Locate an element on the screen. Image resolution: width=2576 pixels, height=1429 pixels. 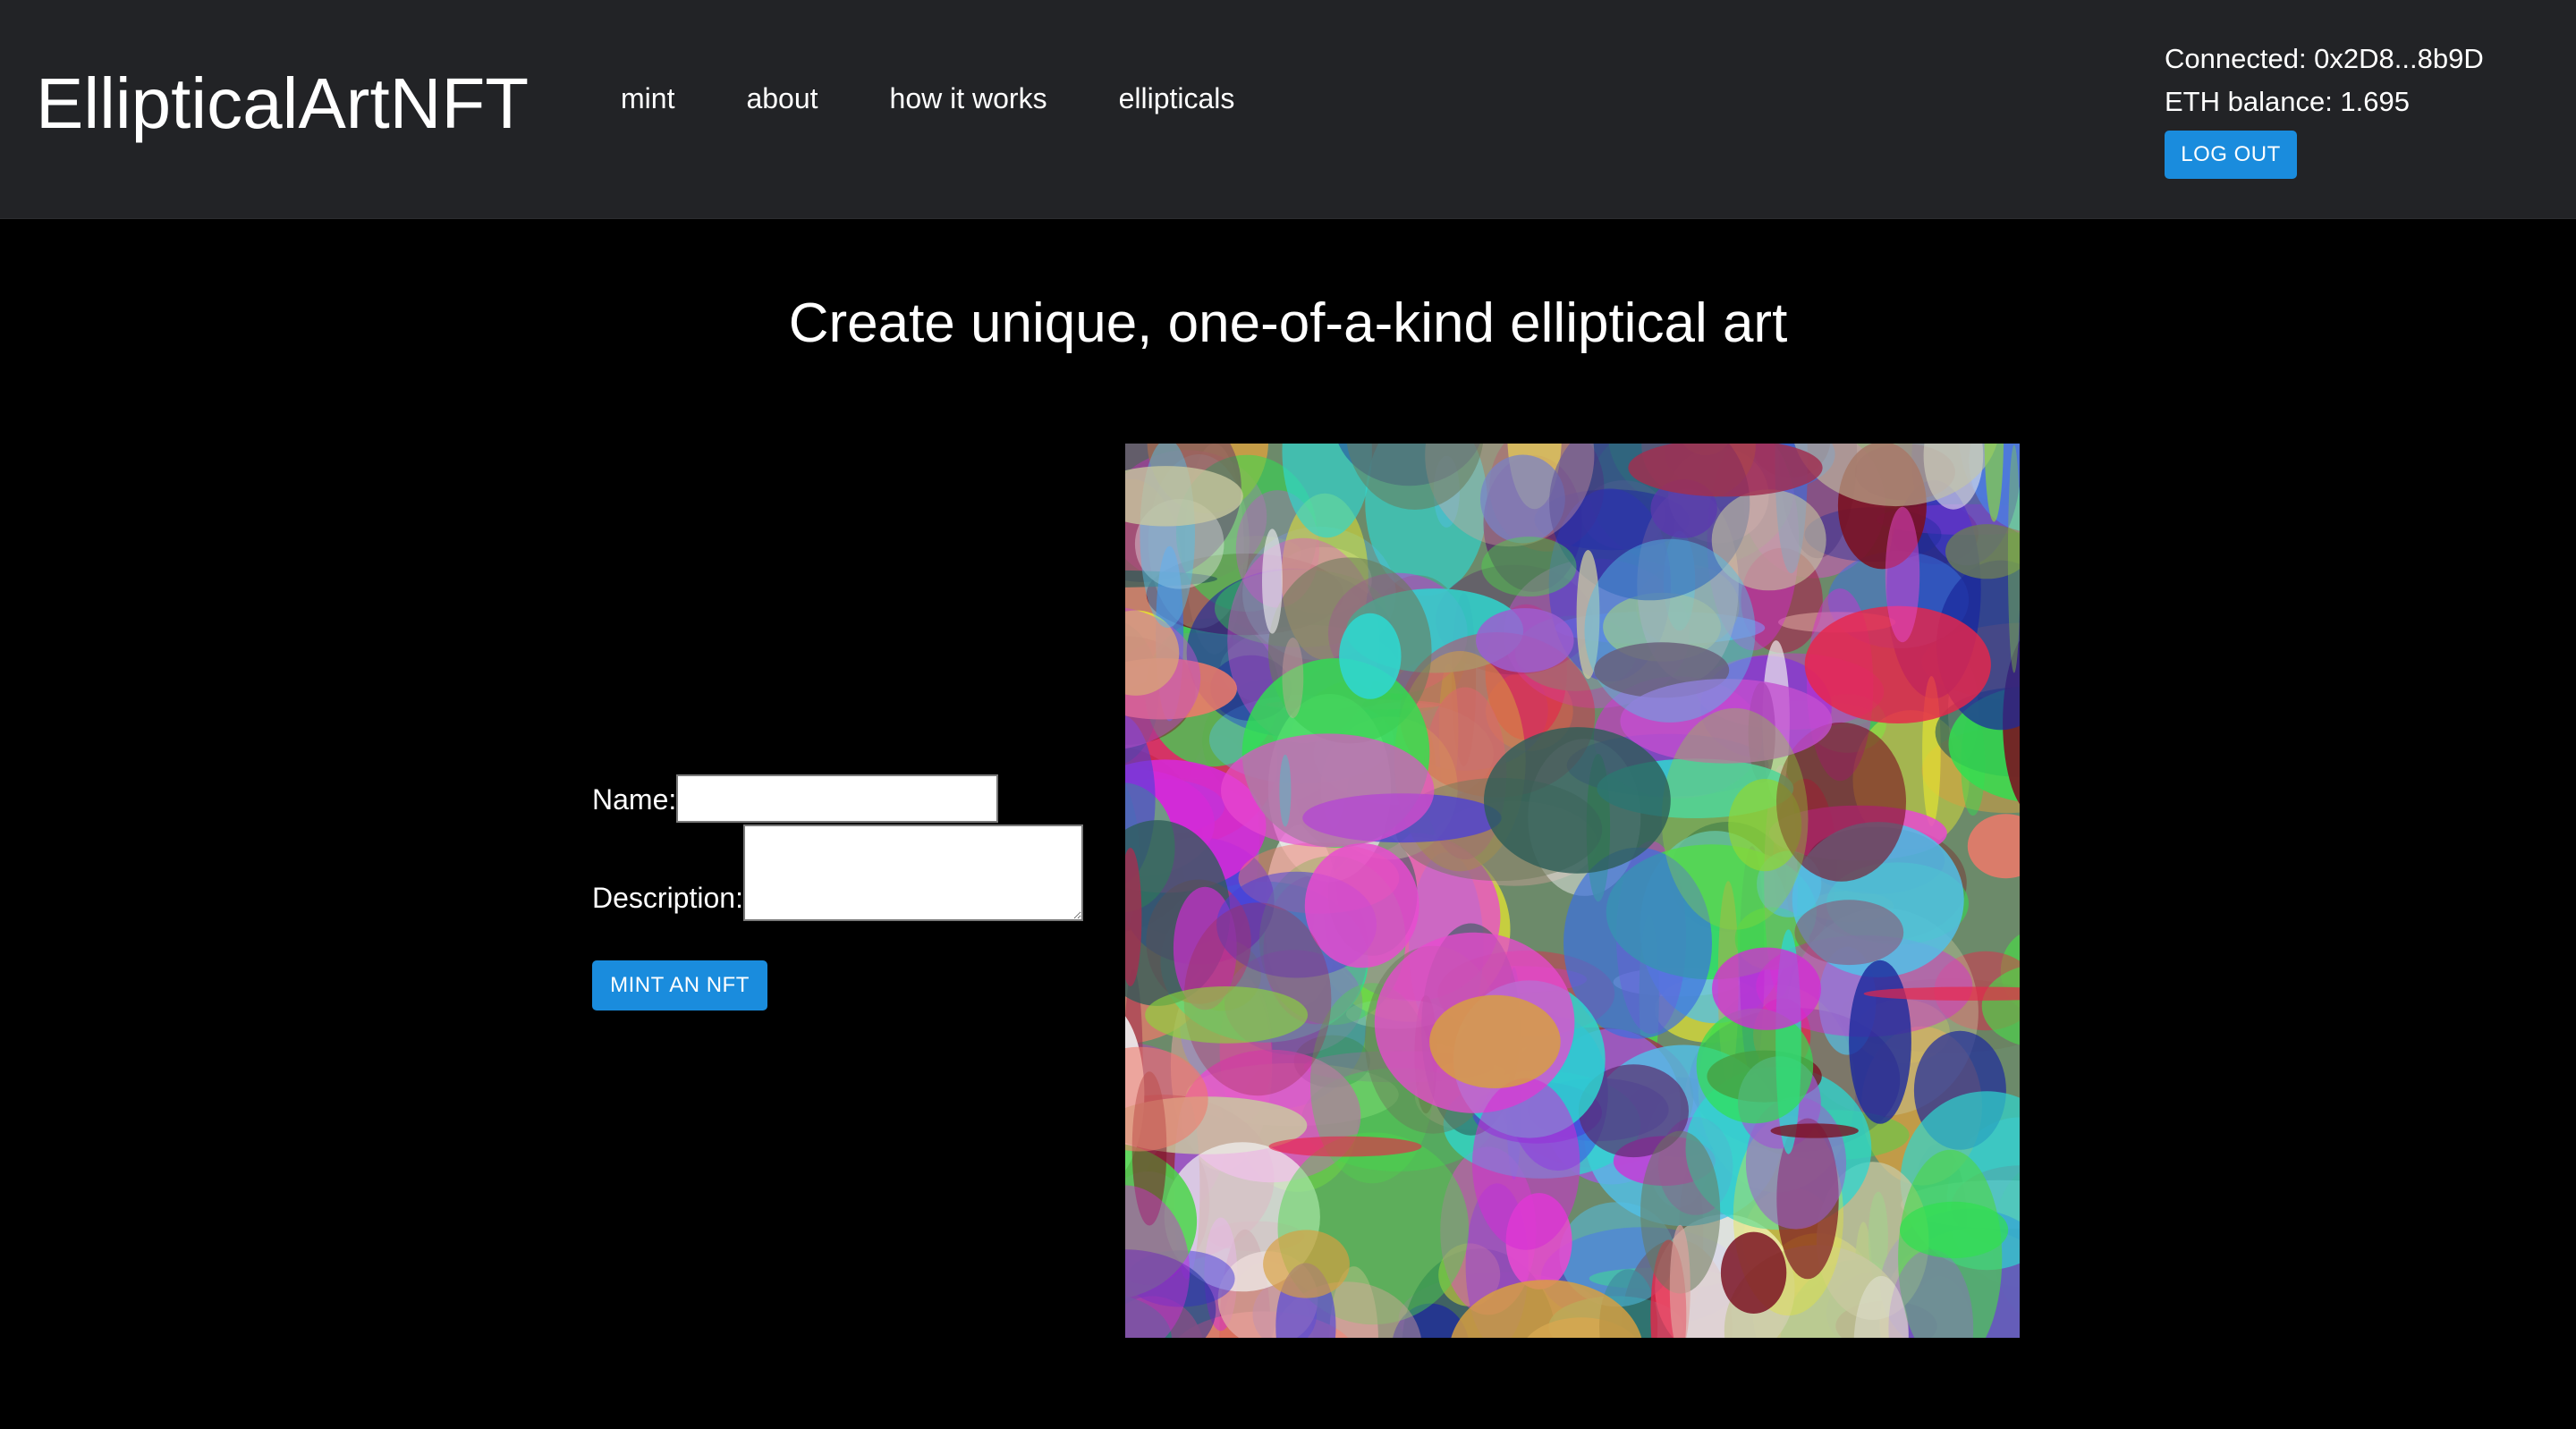
nav-link-mint: mint is located at coordinates (647, 98).